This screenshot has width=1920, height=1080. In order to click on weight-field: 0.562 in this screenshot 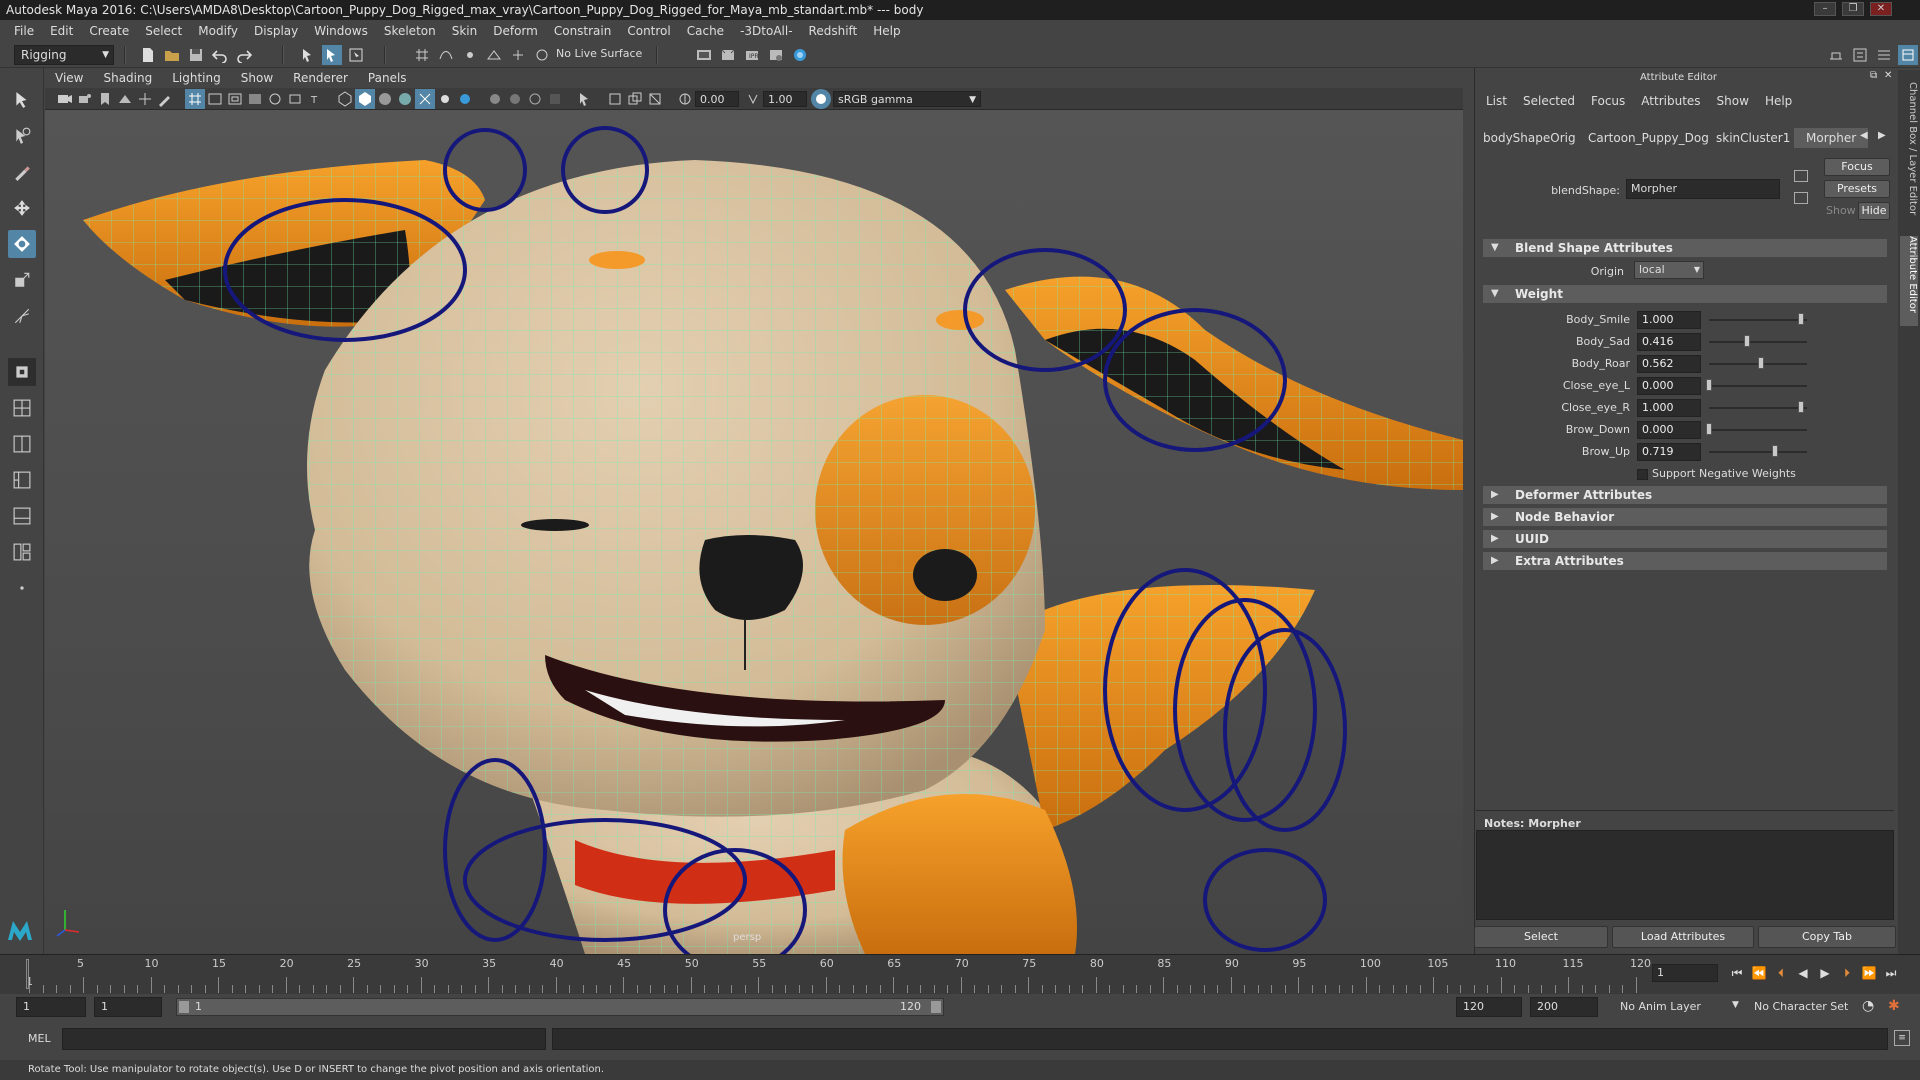, I will do `click(1669, 364)`.